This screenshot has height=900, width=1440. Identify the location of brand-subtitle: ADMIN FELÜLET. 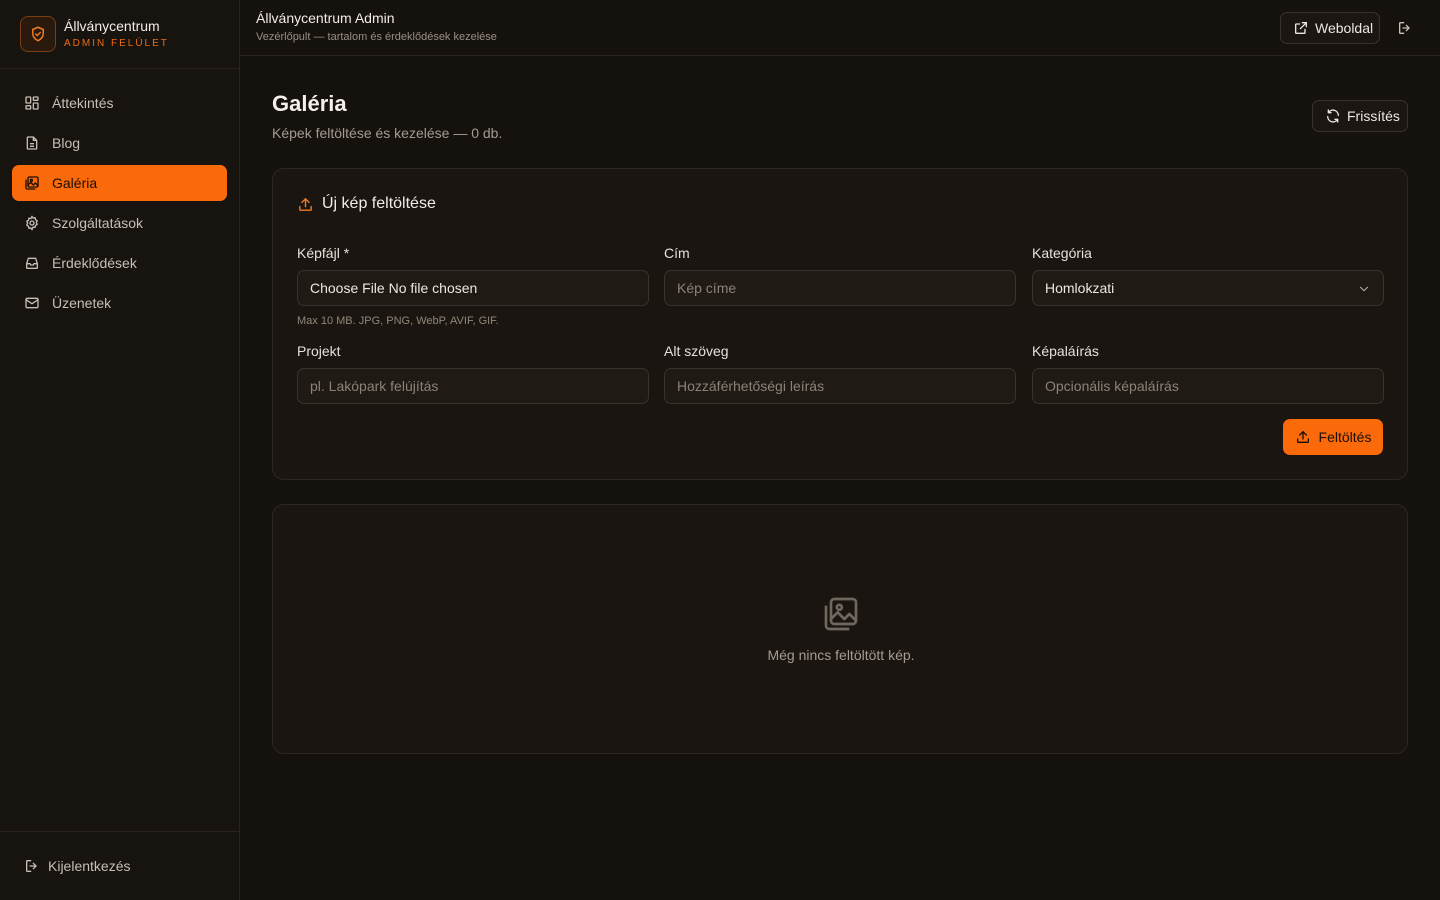
(116, 43).